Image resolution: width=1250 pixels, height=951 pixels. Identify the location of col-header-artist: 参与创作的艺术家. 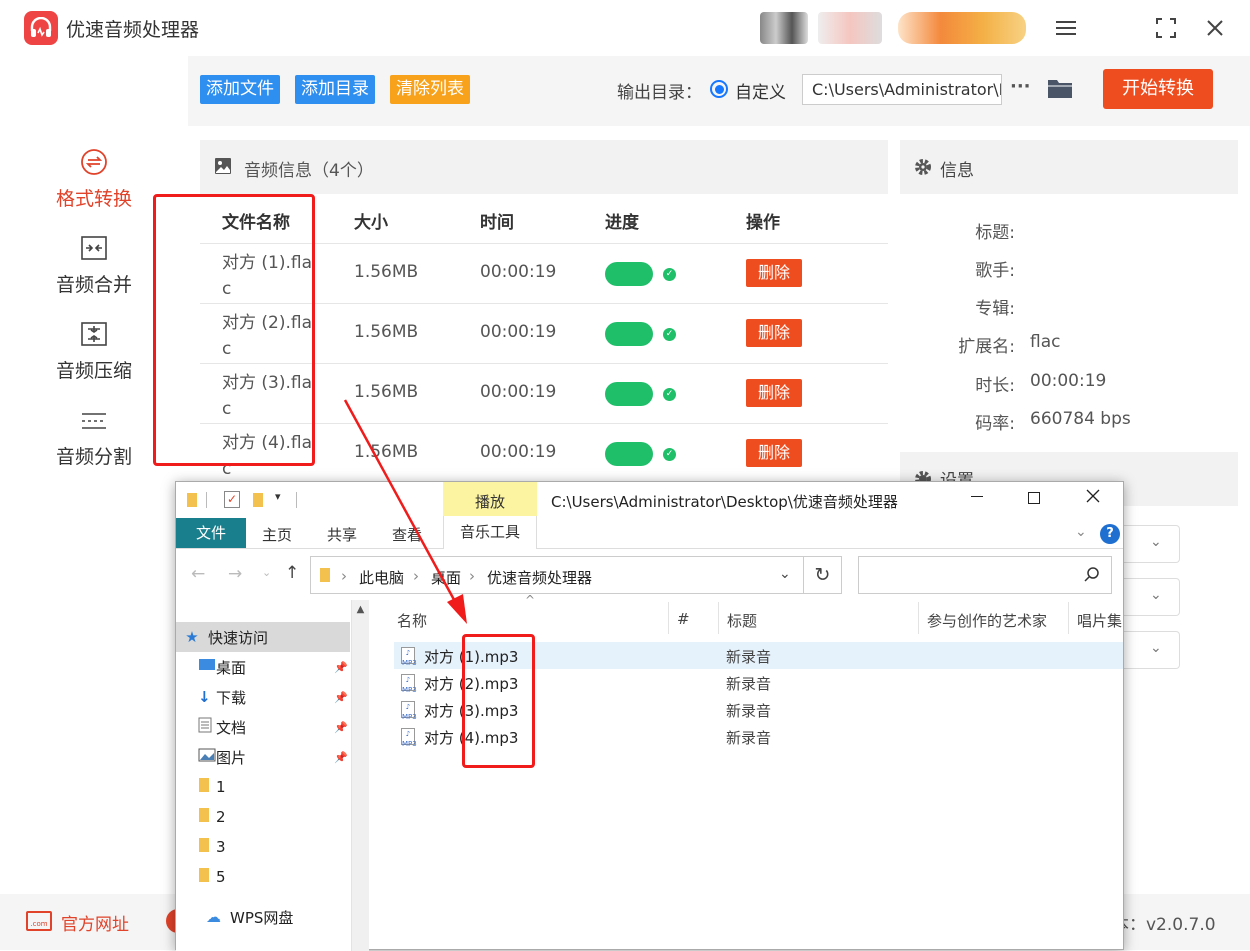
(987, 620).